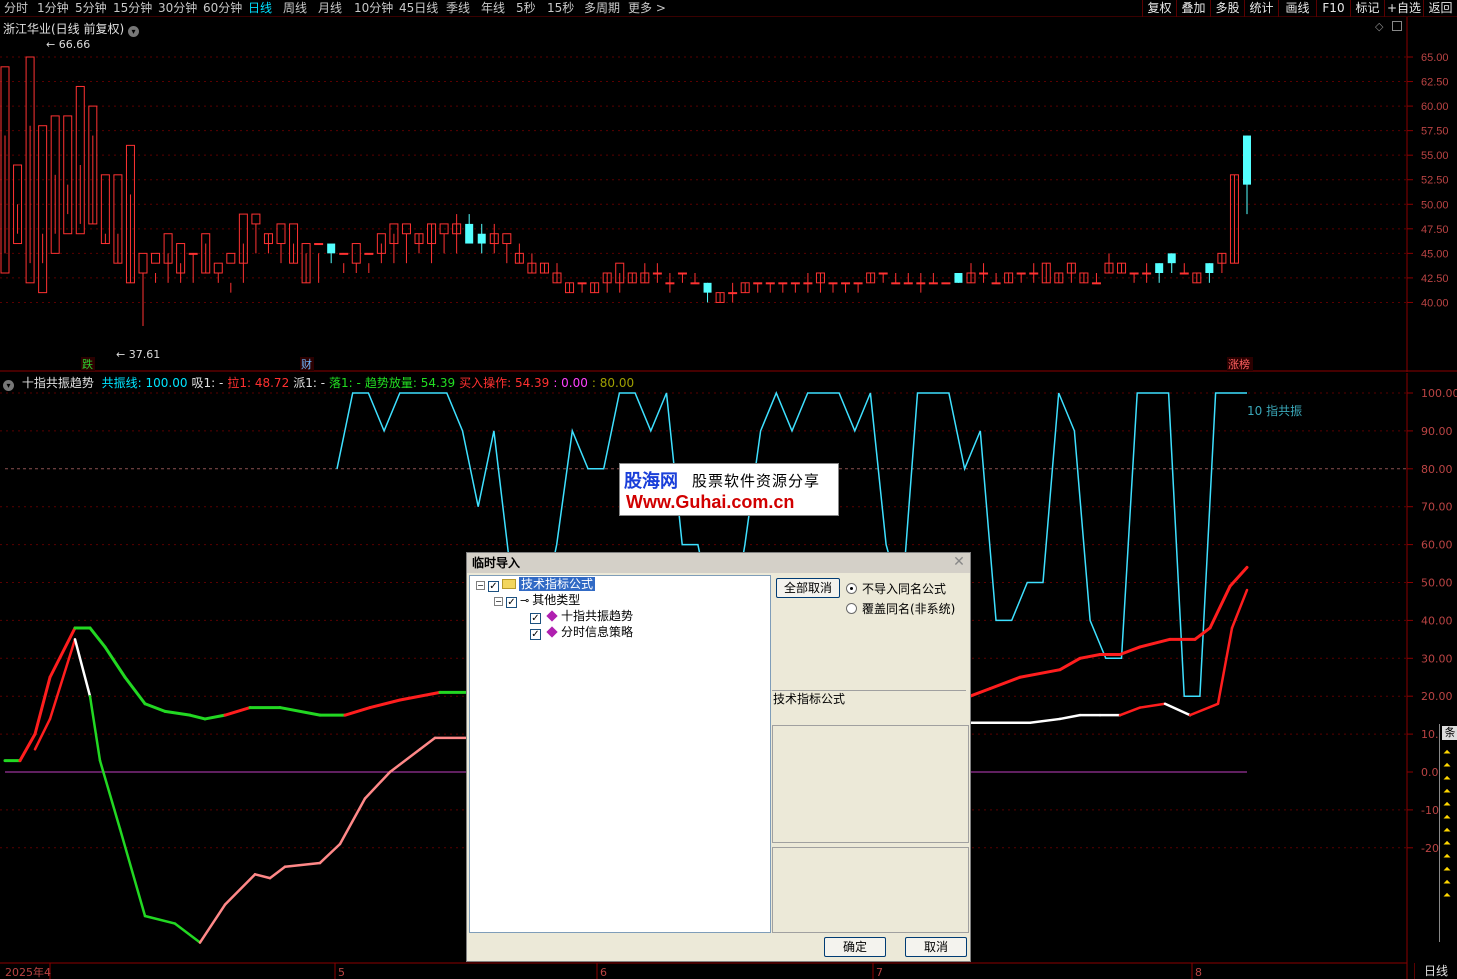 Image resolution: width=1457 pixels, height=979 pixels. I want to click on diamond-icon: ◇, so click(1379, 26).